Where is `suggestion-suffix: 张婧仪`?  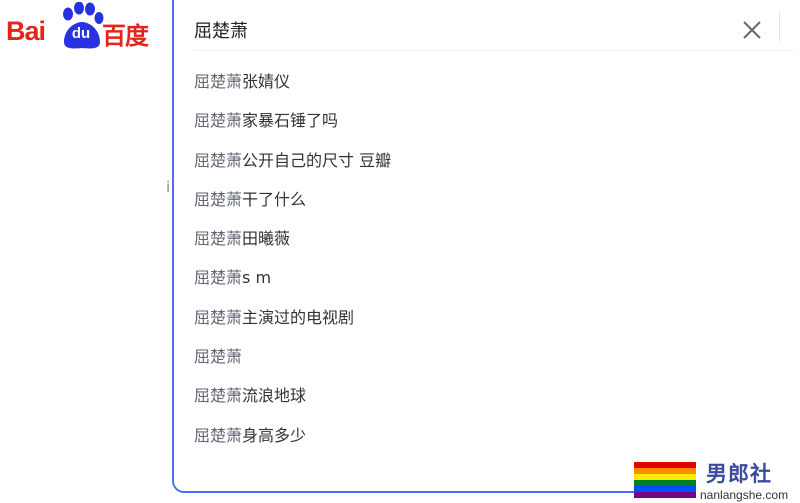 suggestion-suffix: 张婧仪 is located at coordinates (266, 81).